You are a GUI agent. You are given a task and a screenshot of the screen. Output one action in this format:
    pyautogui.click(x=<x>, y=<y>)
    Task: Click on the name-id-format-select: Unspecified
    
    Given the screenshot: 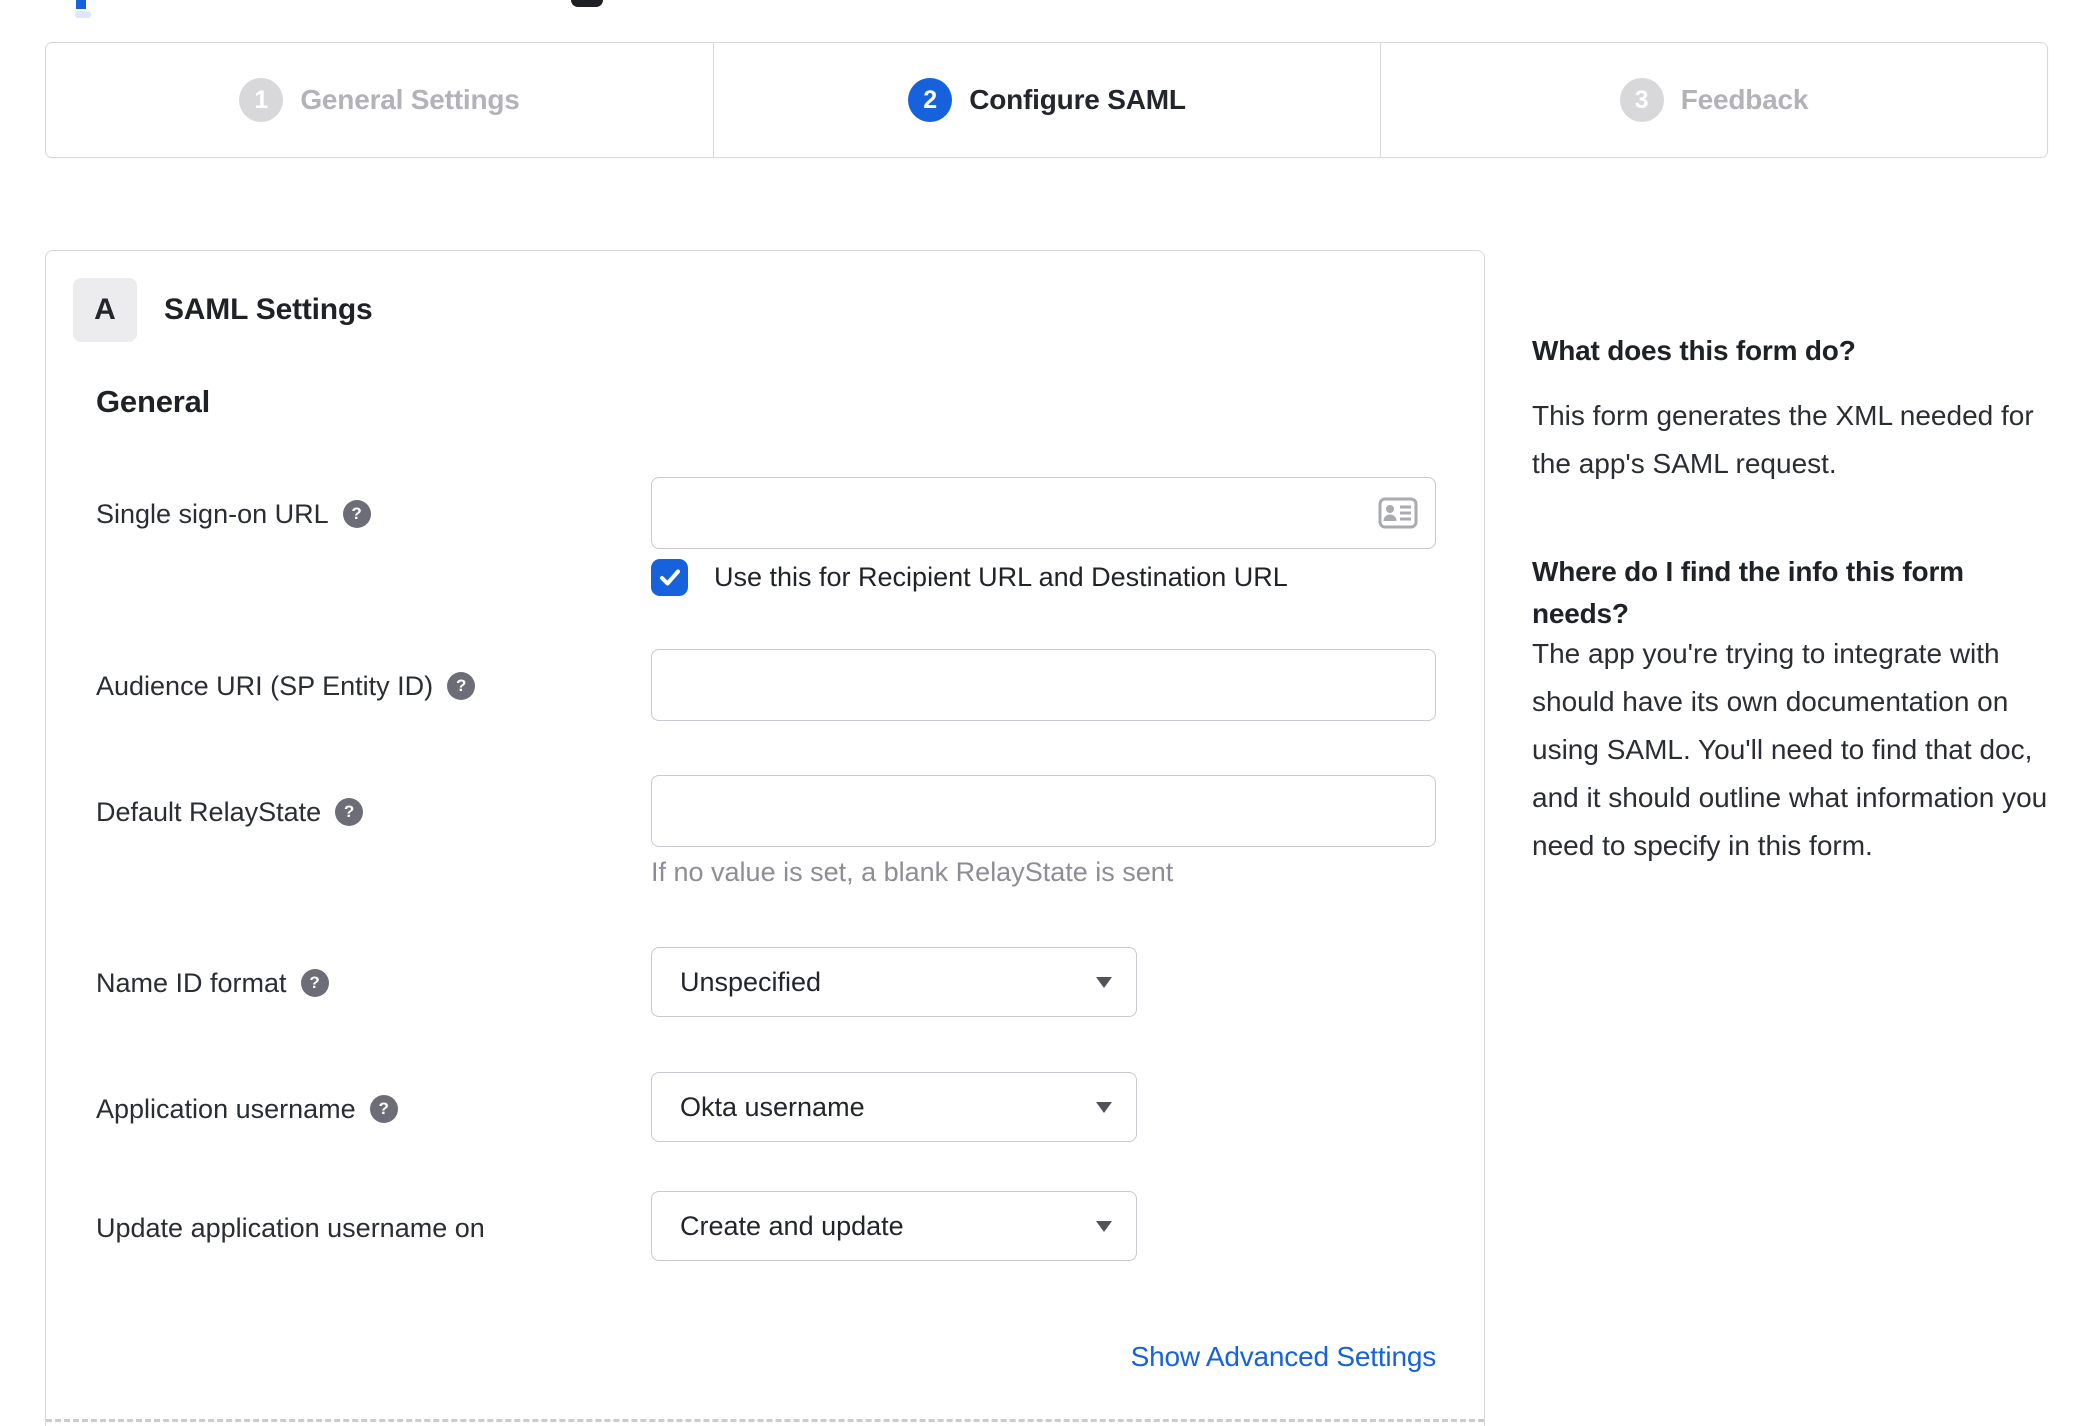 What is the action you would take?
    pyautogui.click(x=894, y=982)
    